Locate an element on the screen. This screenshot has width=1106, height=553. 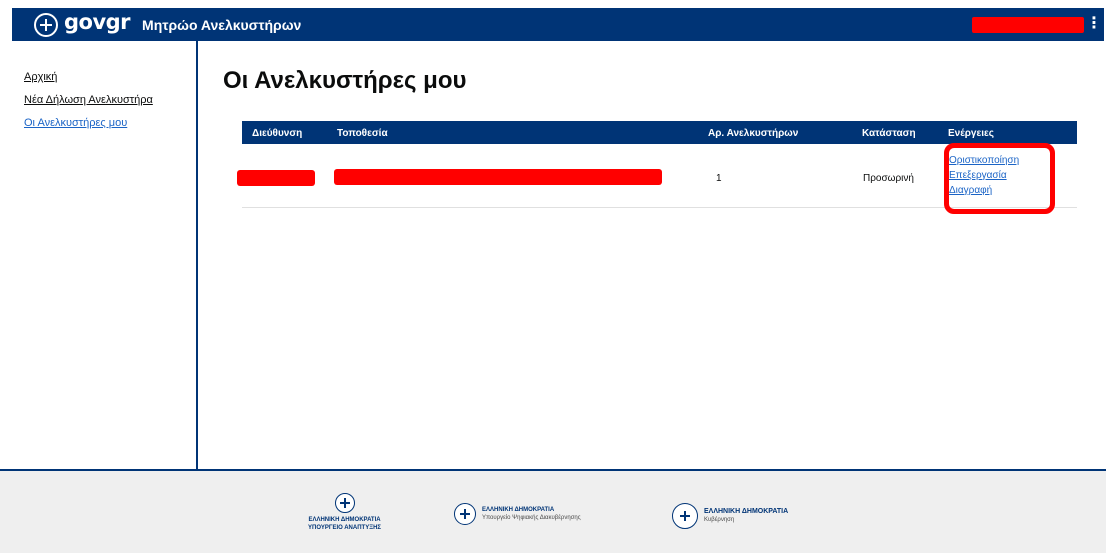
app-title: Μητρώο Ανελκυστήρων is located at coordinates (222, 24).